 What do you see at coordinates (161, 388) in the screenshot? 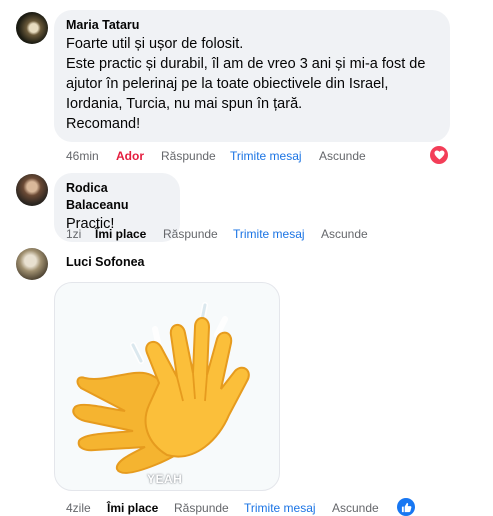
I see `clapping-hands-icon` at bounding box center [161, 388].